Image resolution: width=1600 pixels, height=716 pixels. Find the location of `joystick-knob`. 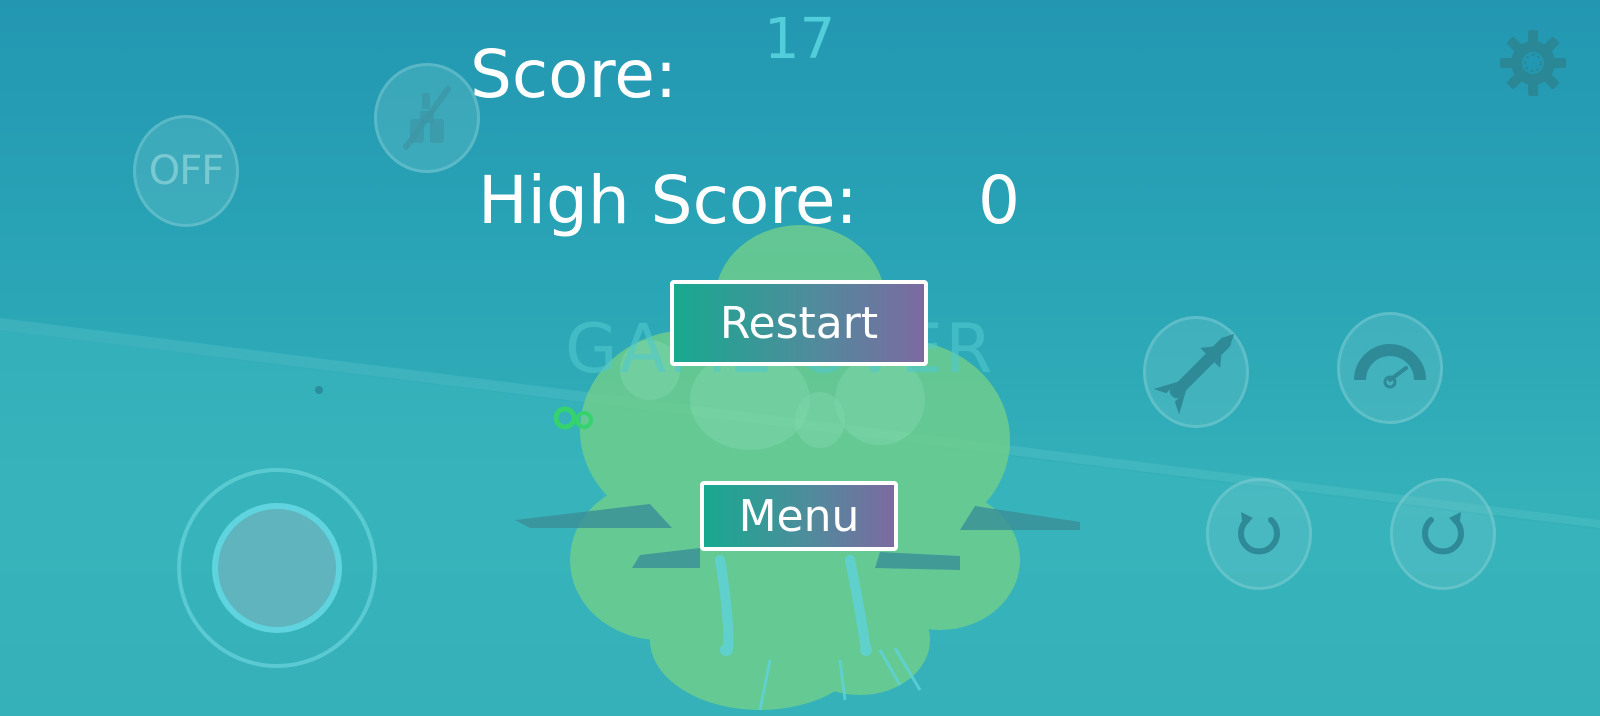

joystick-knob is located at coordinates (277, 568).